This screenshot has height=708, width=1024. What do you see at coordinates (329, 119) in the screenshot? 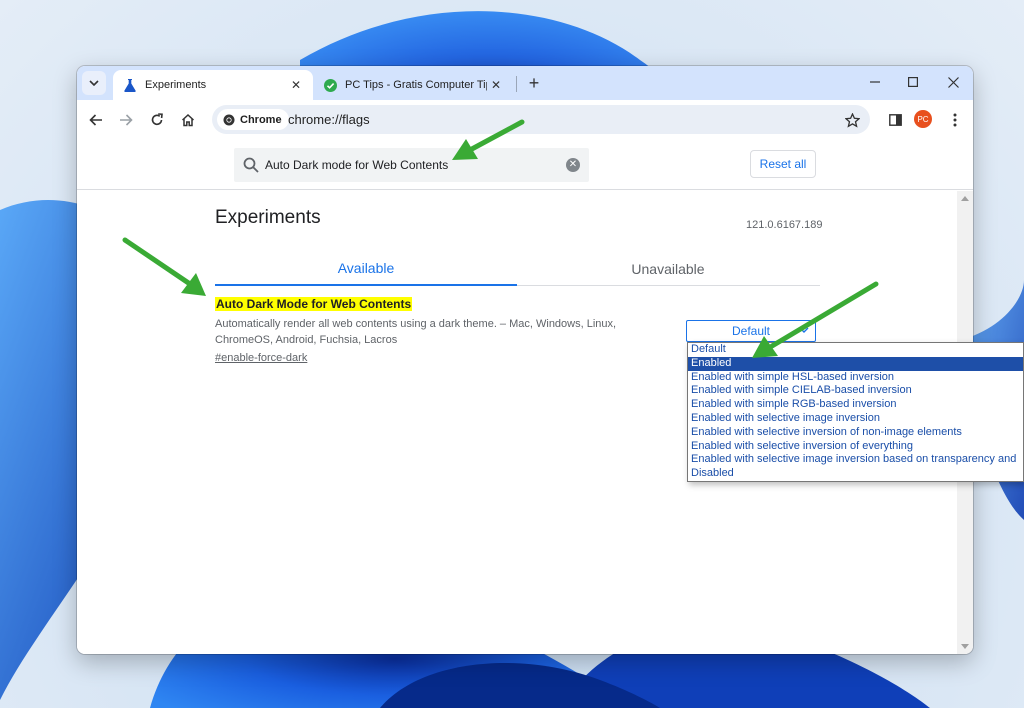
I see `url-text: chrome://flags` at bounding box center [329, 119].